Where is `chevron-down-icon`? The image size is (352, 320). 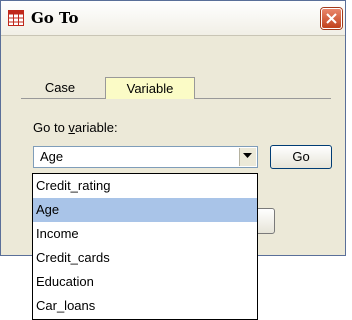 chevron-down-icon is located at coordinates (247, 155).